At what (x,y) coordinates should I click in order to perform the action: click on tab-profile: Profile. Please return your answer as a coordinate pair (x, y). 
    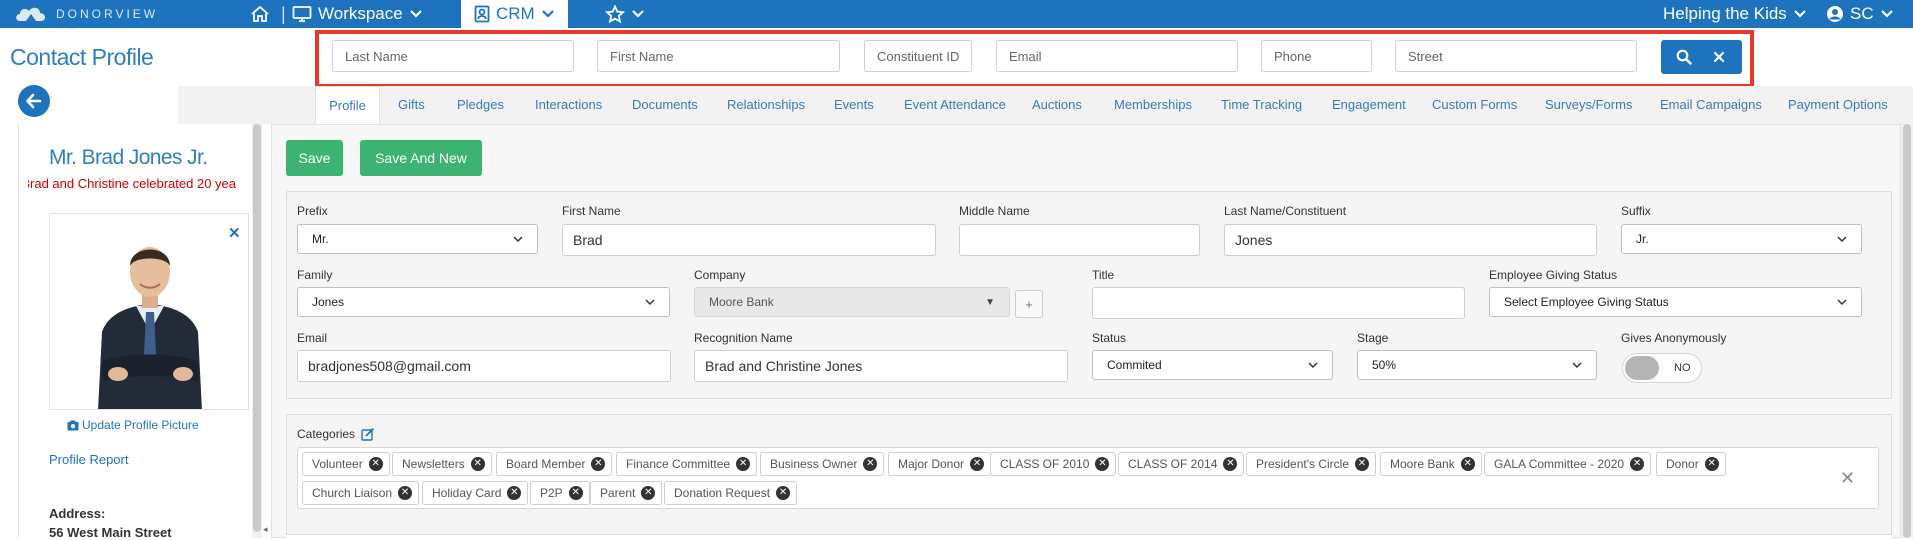
    Looking at the image, I should click on (347, 105).